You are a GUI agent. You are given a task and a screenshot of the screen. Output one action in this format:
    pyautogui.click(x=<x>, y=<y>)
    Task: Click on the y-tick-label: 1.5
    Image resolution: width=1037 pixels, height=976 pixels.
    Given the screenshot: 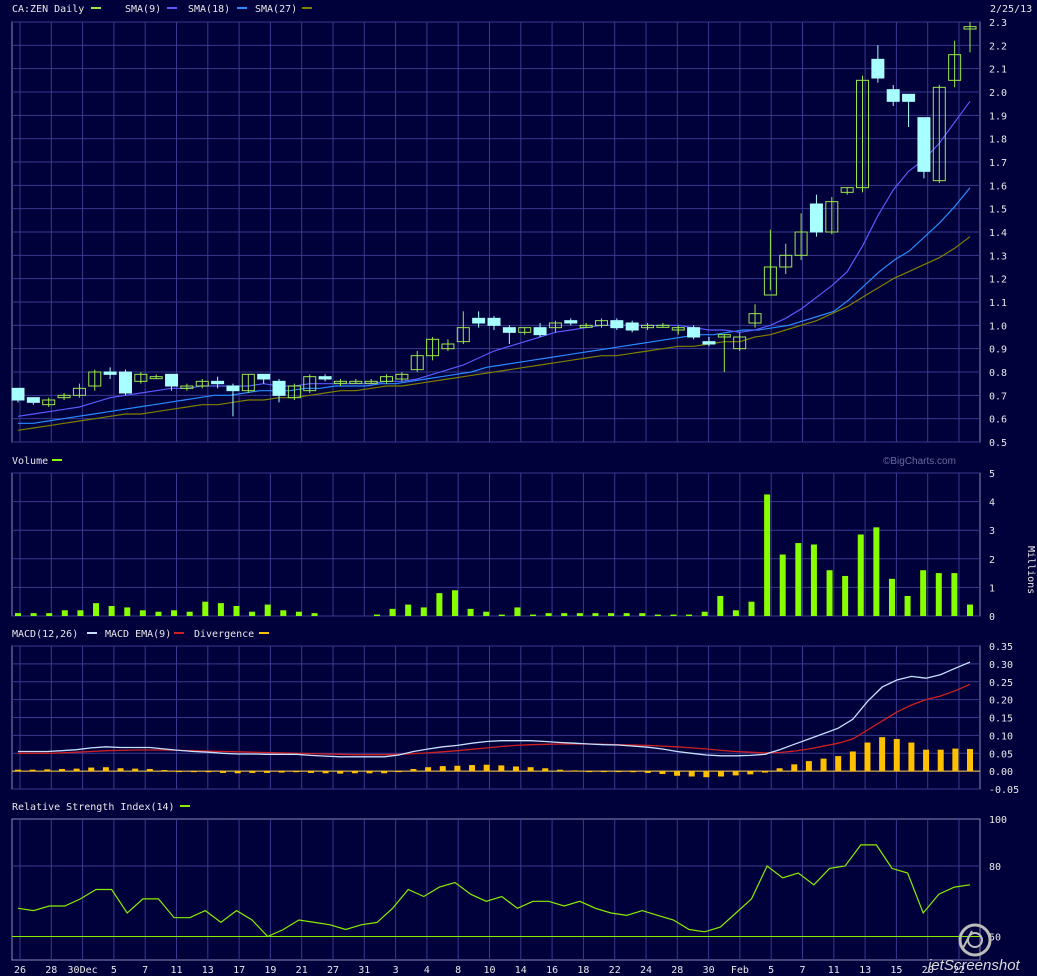 What is the action you would take?
    pyautogui.click(x=998, y=210)
    